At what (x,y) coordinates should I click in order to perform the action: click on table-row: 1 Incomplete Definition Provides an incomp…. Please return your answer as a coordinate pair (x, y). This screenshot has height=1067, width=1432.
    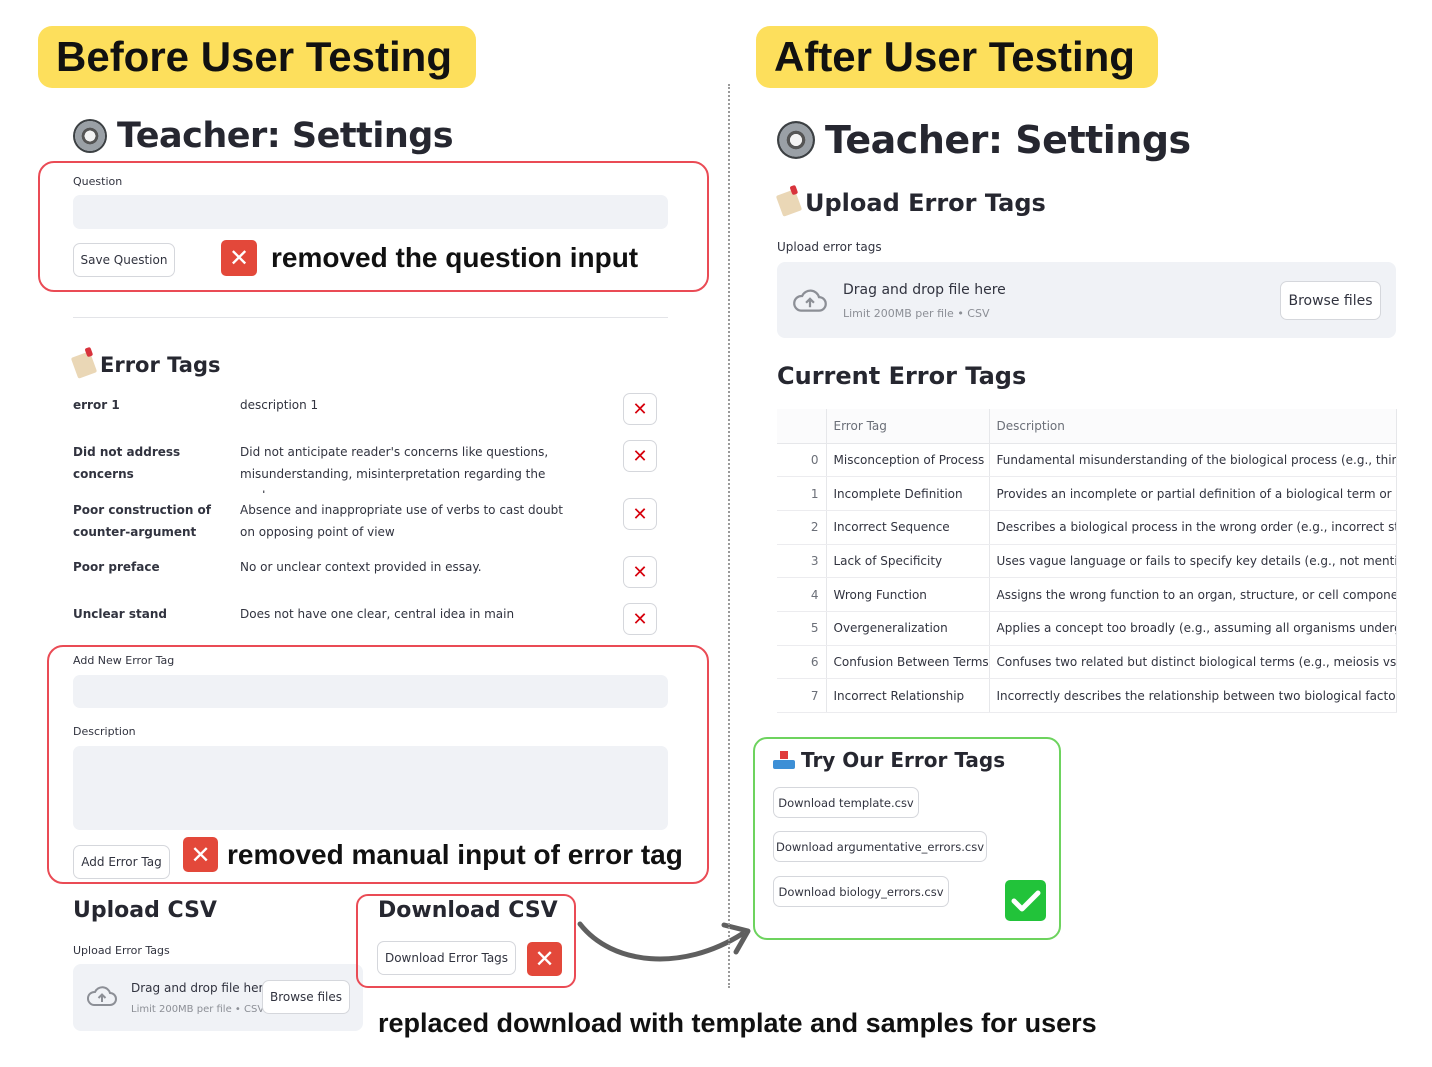
    Looking at the image, I should click on (1087, 493).